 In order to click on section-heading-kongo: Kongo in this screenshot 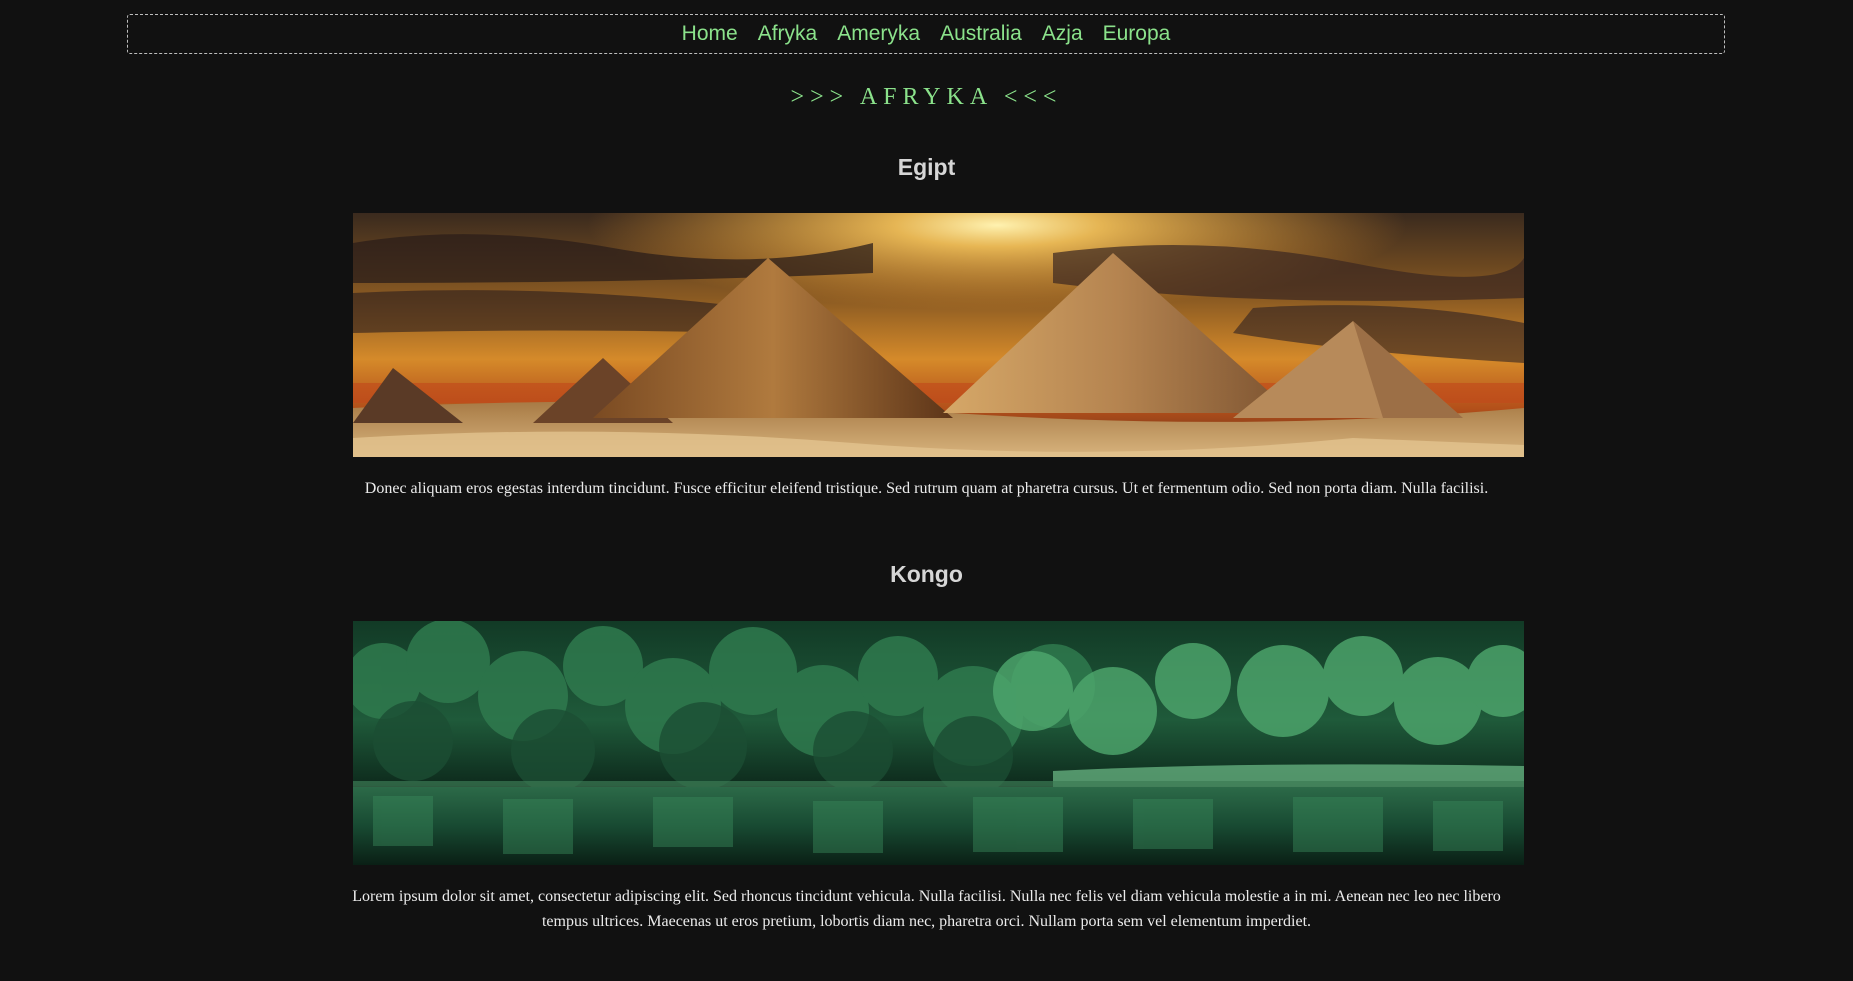, I will do `click(926, 574)`.